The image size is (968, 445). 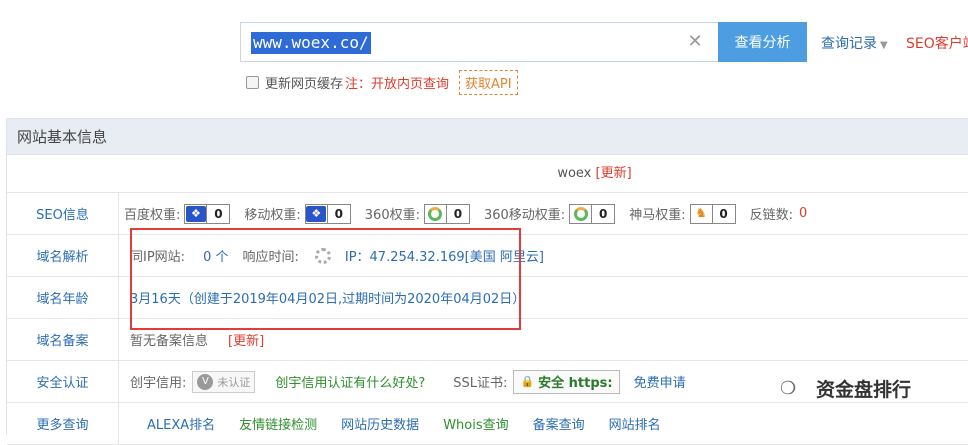 What do you see at coordinates (788, 388) in the screenshot?
I see `wechat-icon: ❍` at bounding box center [788, 388].